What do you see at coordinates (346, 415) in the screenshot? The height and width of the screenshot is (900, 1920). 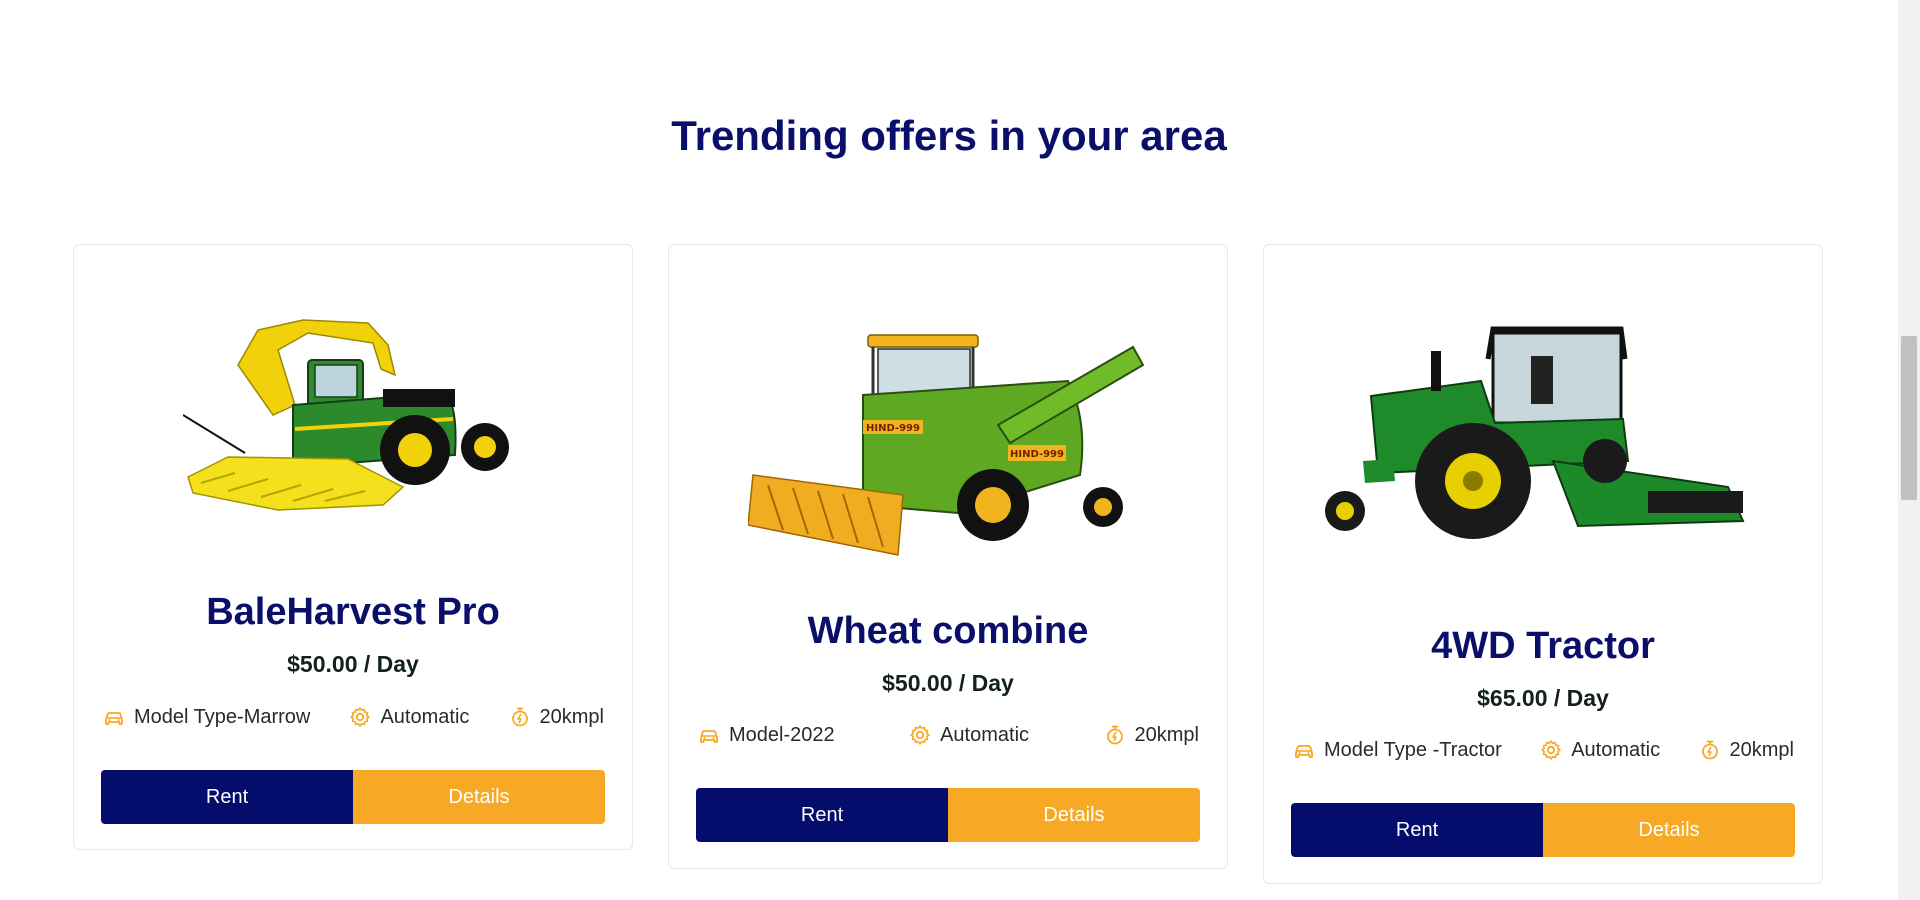 I see `forage-harvester-image` at bounding box center [346, 415].